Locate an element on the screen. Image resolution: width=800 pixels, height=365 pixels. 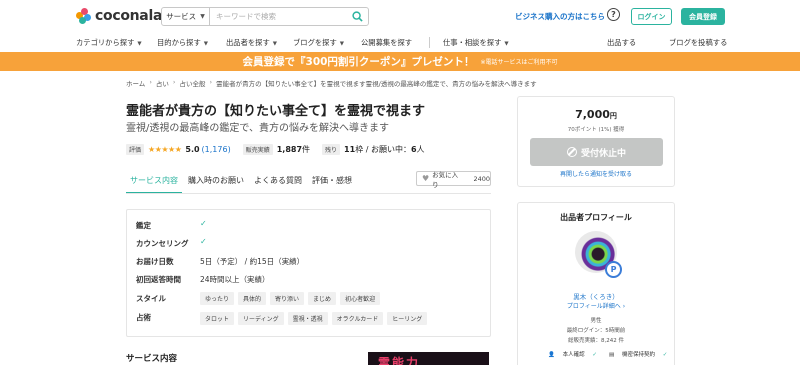
favorite-count: 2400 is located at coordinates (481, 178).